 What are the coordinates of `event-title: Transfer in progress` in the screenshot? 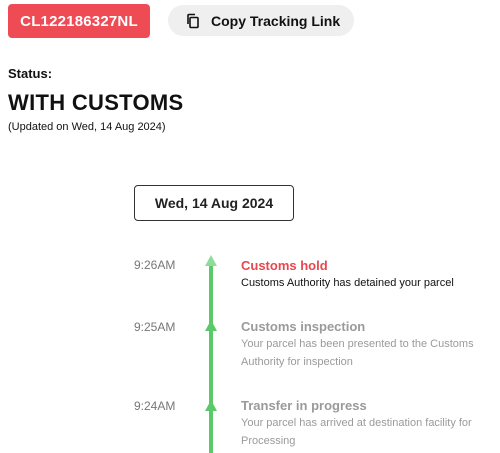 It's located at (304, 405).